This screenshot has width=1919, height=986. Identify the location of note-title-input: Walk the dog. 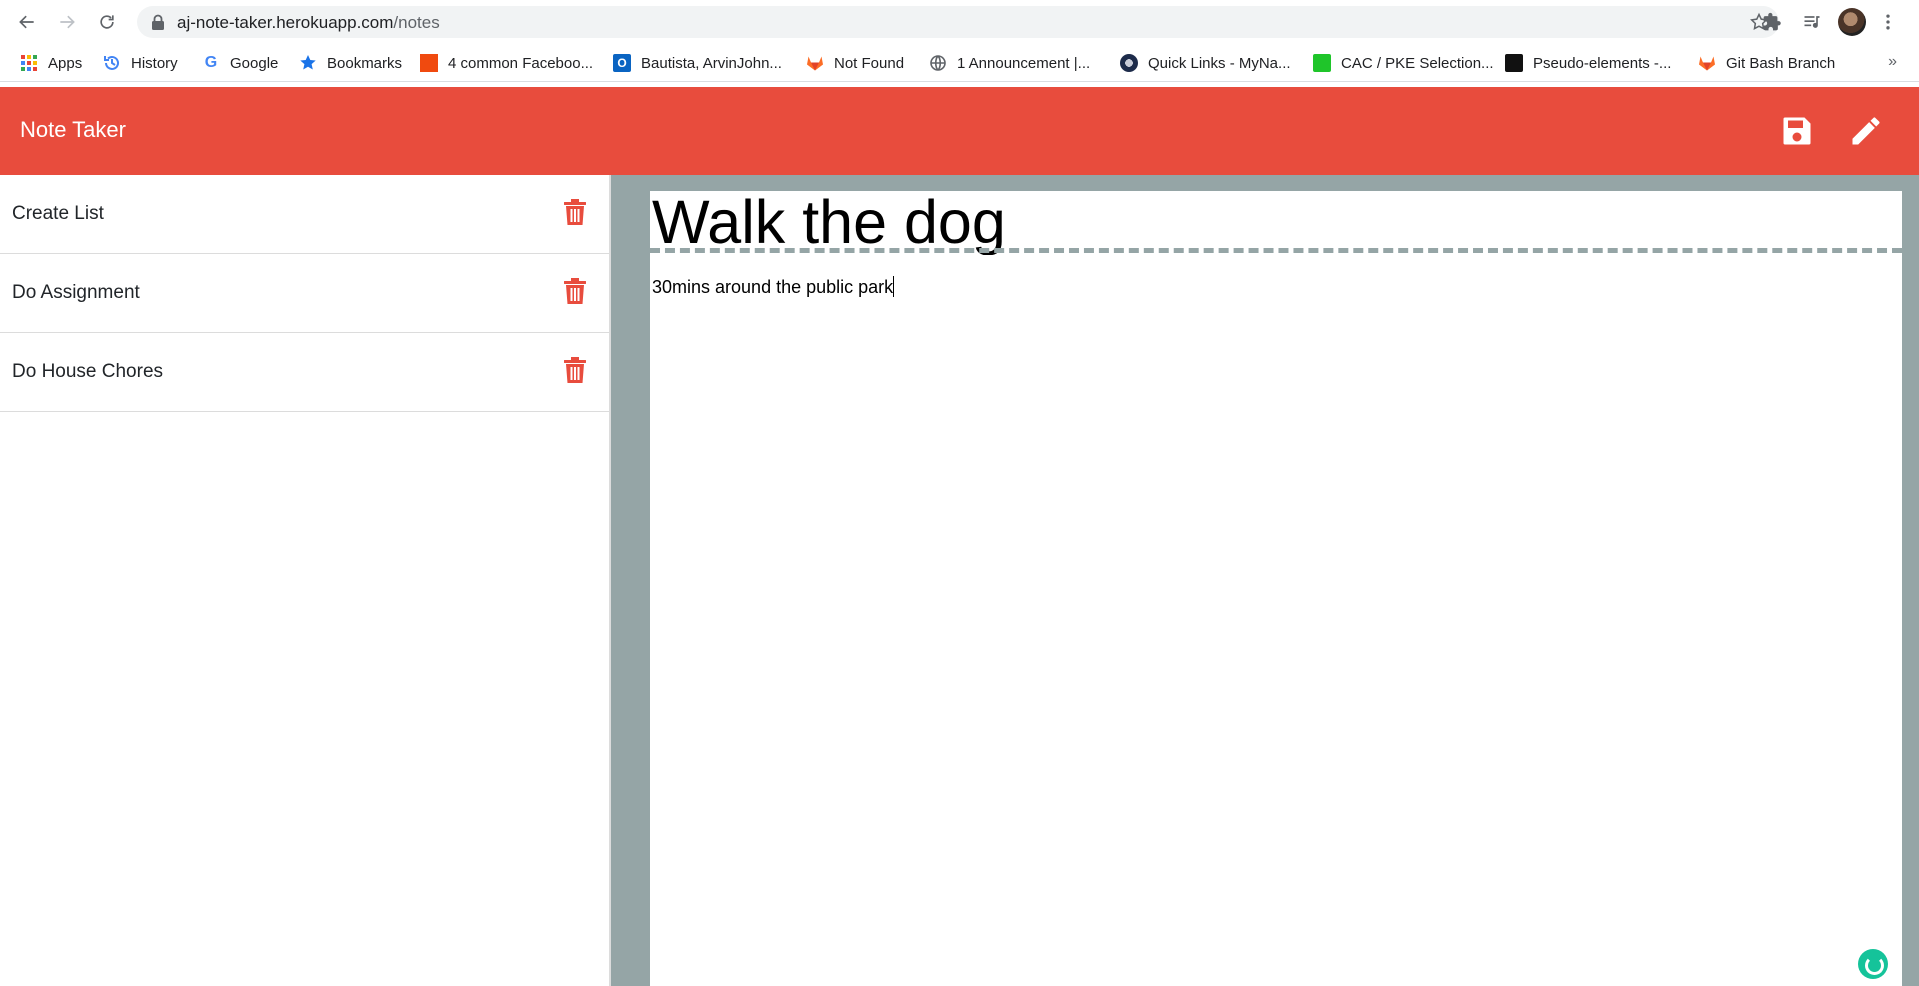
(1276, 223).